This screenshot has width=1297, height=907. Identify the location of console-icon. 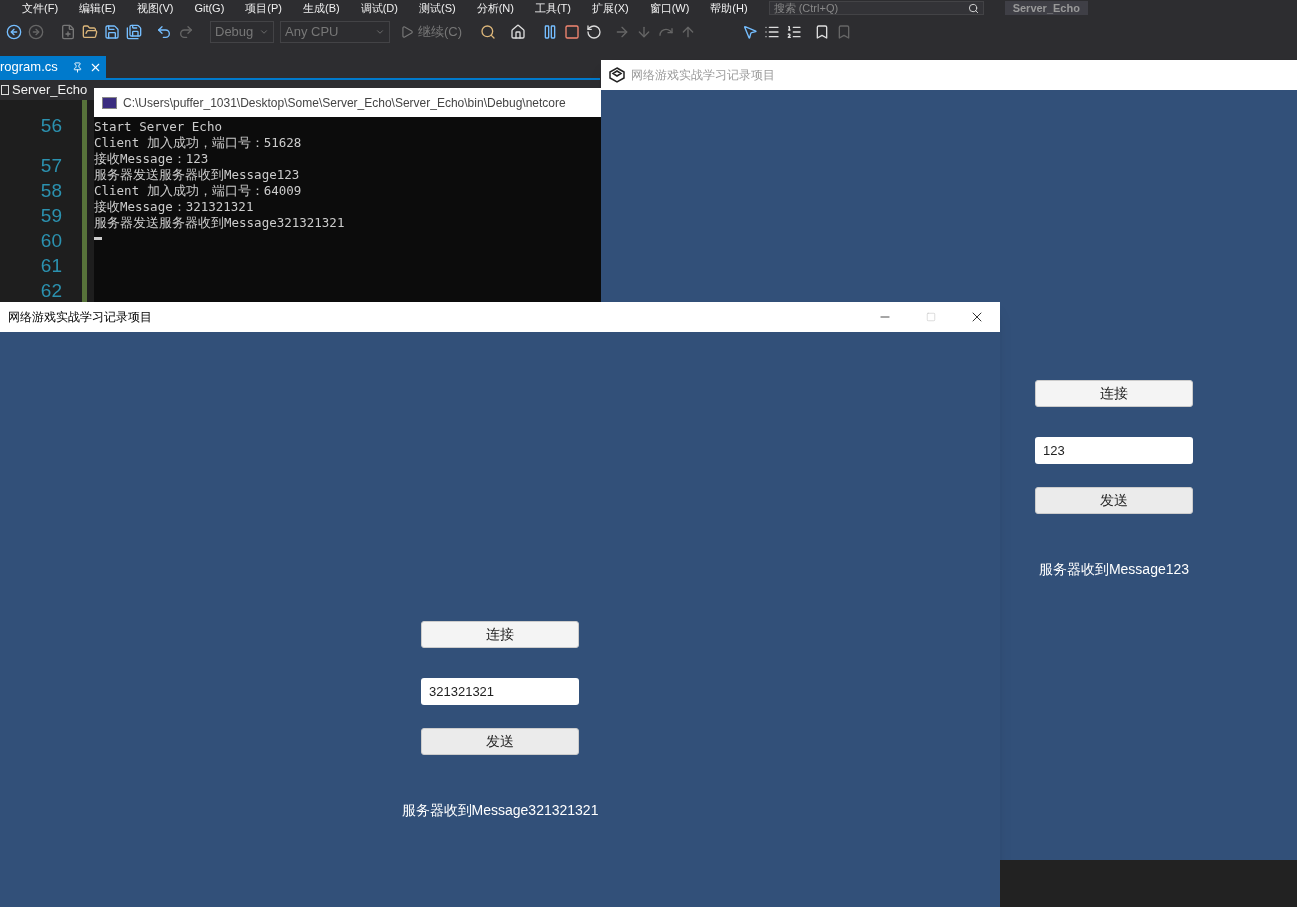
(109, 102).